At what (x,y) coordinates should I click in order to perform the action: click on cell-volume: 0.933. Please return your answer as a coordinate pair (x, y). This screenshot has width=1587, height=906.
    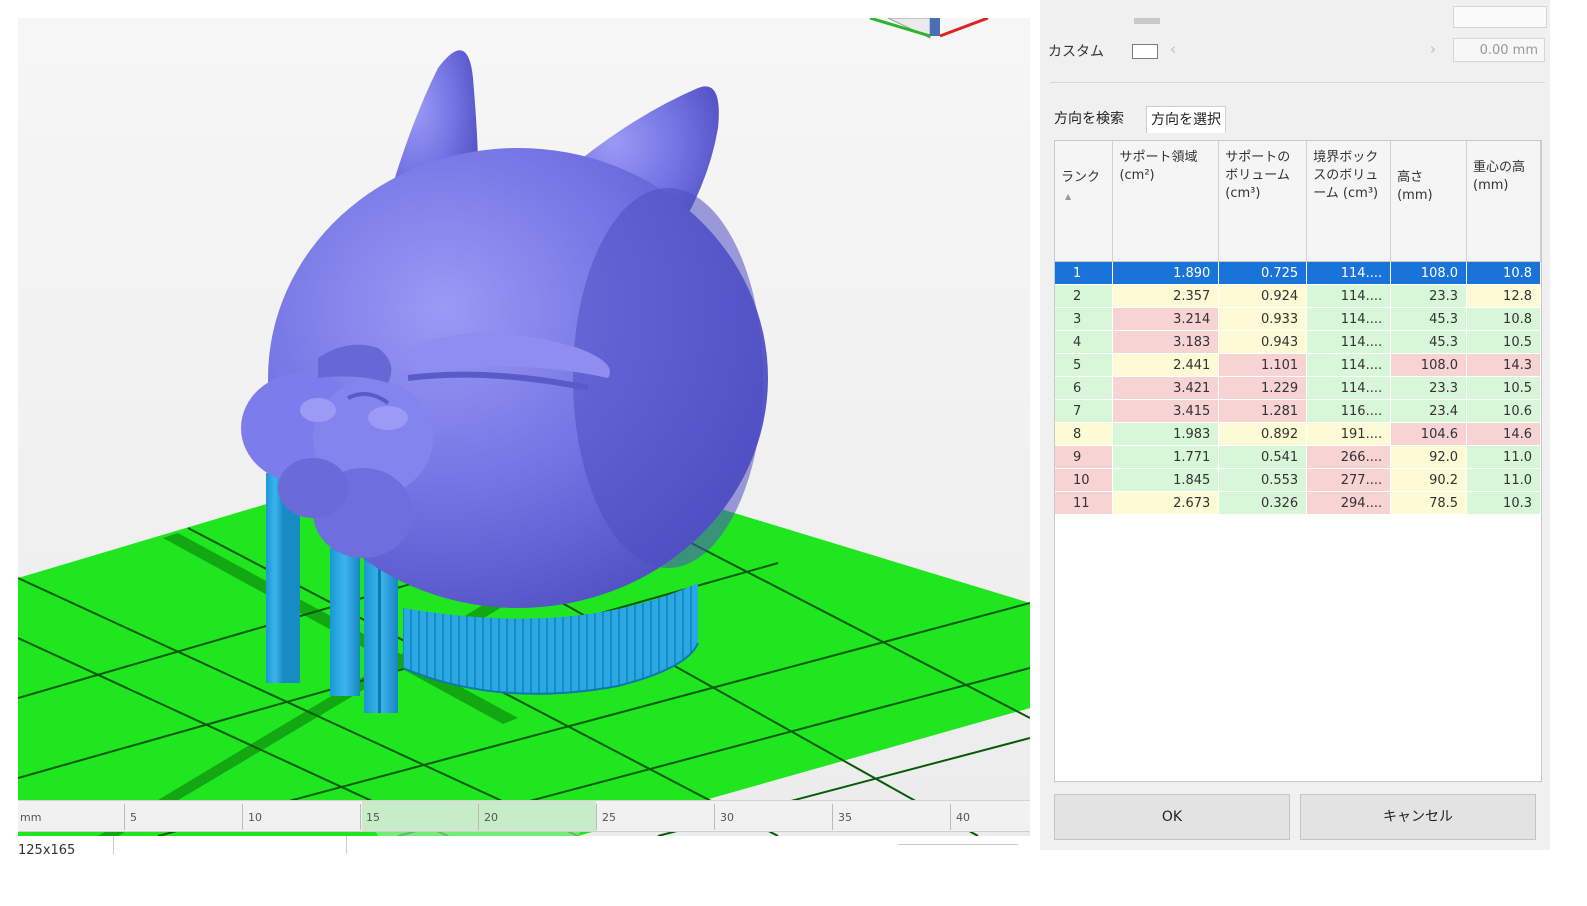
    Looking at the image, I should click on (1263, 319).